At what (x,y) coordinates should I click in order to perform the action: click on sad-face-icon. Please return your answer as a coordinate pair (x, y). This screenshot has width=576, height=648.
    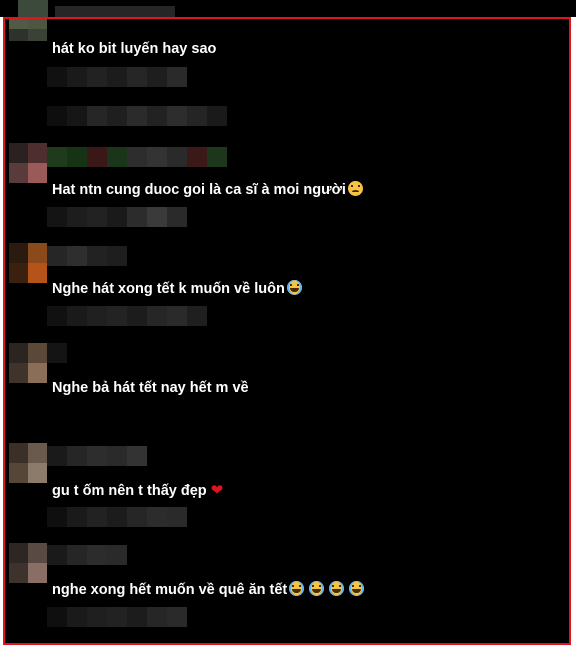
    Looking at the image, I should click on (355, 188).